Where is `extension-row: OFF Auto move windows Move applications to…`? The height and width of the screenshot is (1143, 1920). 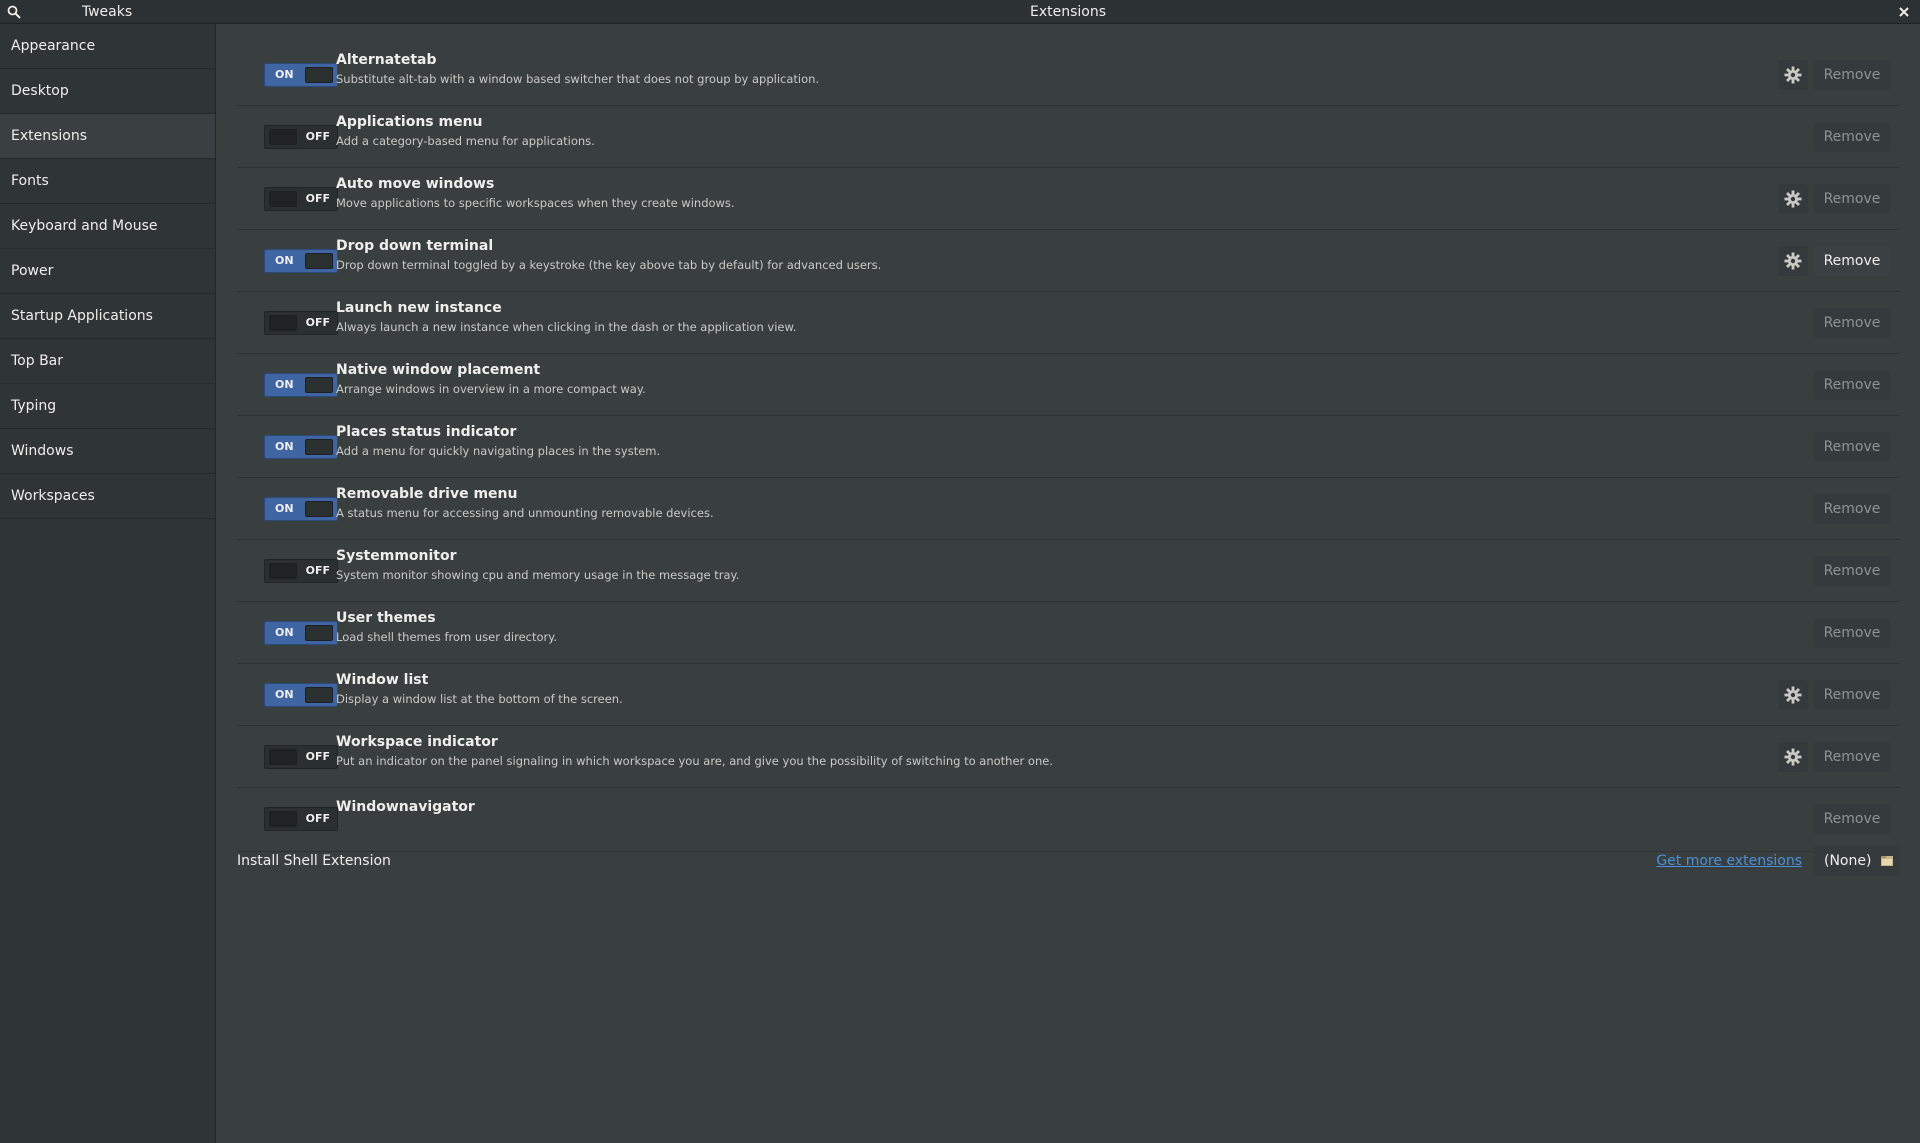
extension-row: OFF Auto move windows Move applications to… is located at coordinates (1068, 199).